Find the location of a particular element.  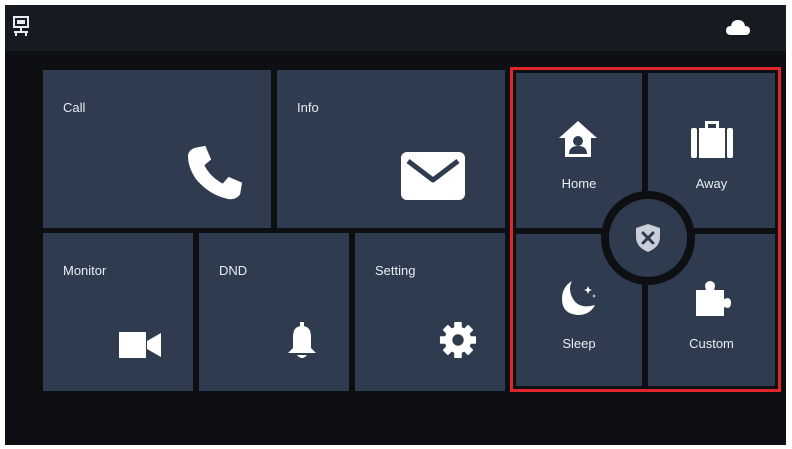

dnd-tile: DND is located at coordinates (274, 312).